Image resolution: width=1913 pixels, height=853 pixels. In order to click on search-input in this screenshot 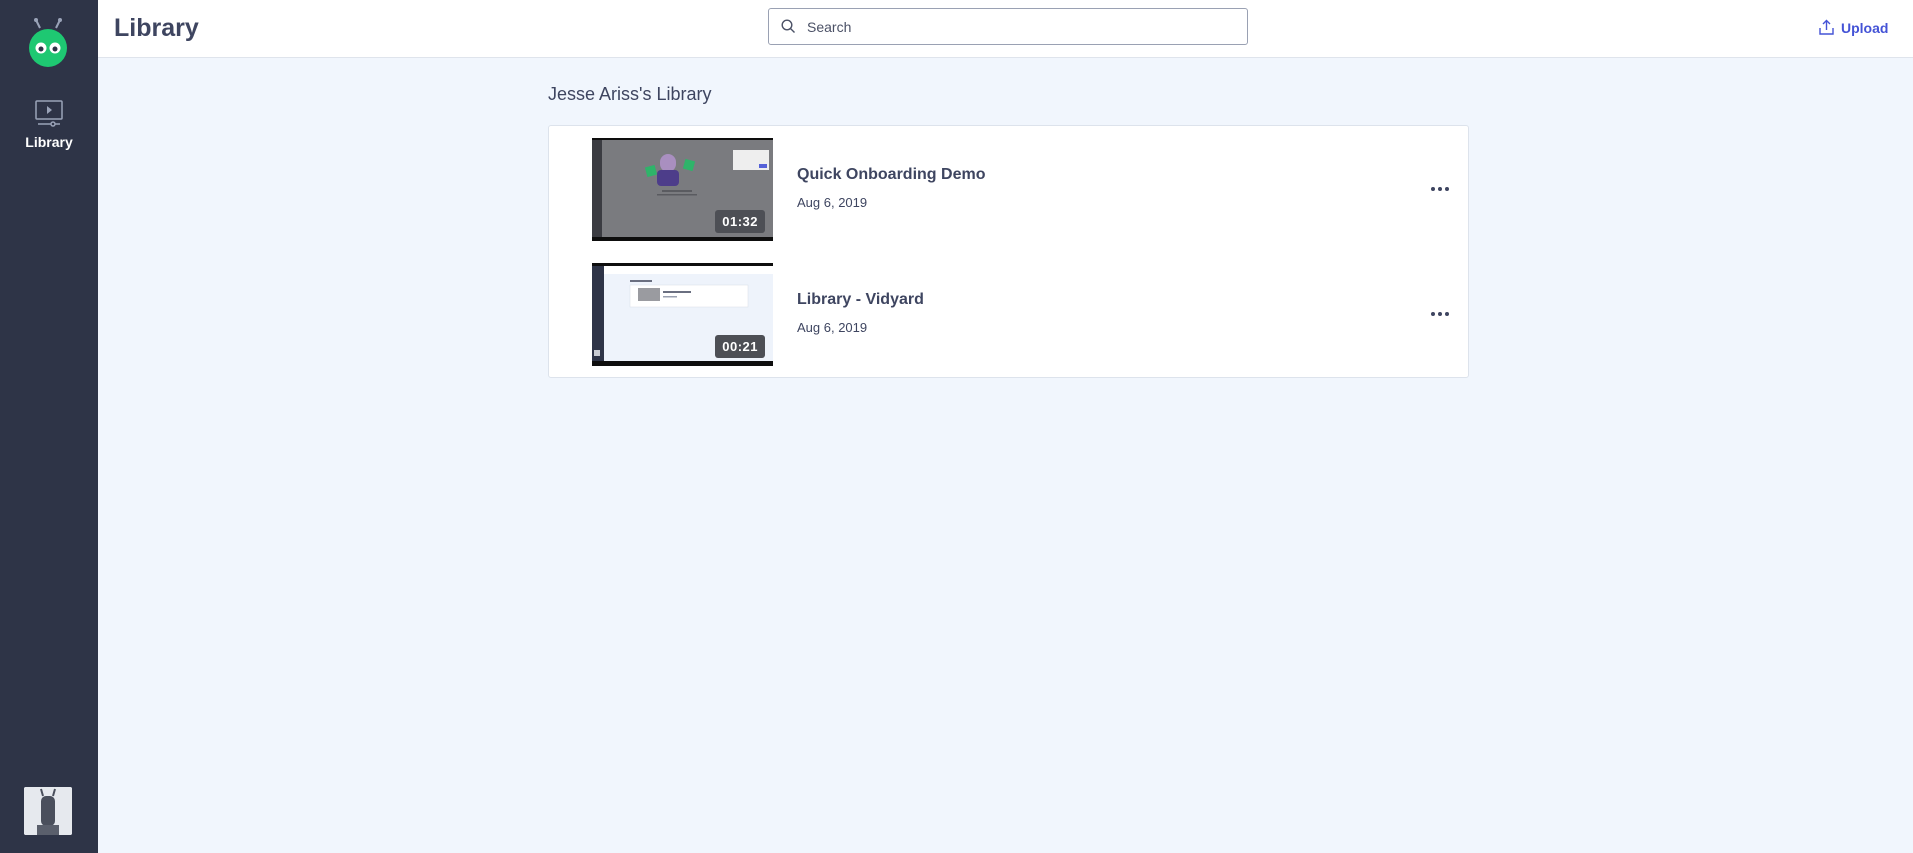, I will do `click(1022, 26)`.